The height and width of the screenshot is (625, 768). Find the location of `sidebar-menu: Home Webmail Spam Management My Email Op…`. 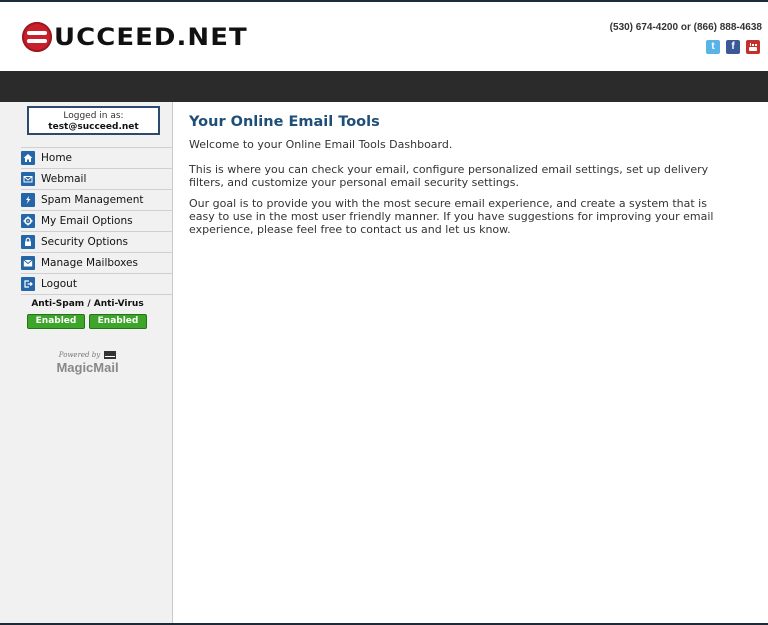

sidebar-menu: Home Webmail Spam Management My Email Op… is located at coordinates (97, 221).